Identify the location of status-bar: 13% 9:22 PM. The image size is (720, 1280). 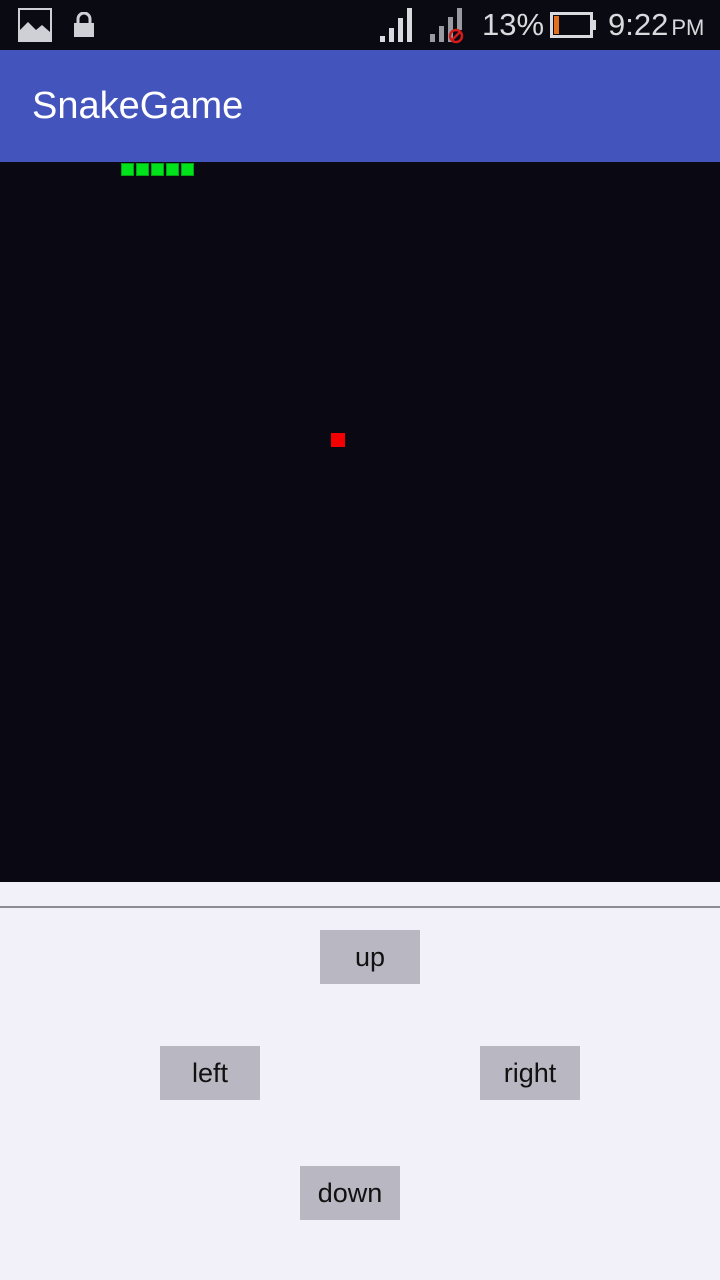
(360, 25).